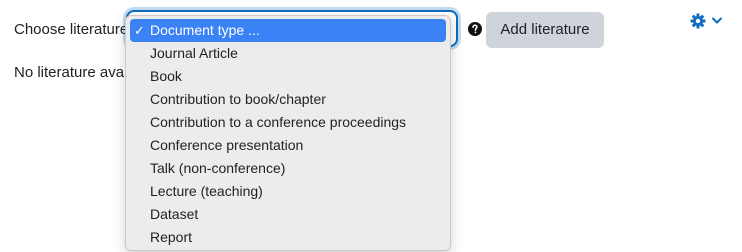 The height and width of the screenshot is (252, 742). What do you see at coordinates (717, 20) in the screenshot?
I see `chevron-down-icon` at bounding box center [717, 20].